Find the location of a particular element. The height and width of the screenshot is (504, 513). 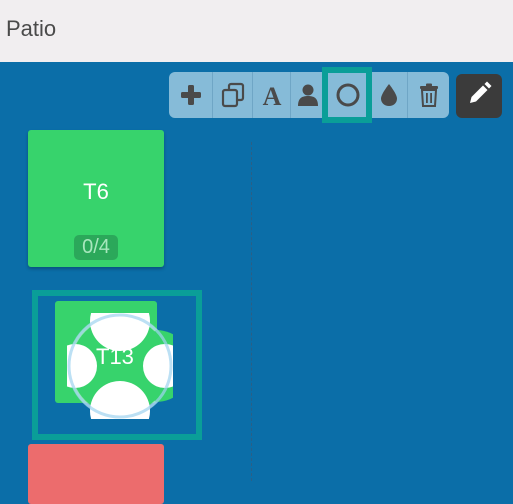

selection-box is located at coordinates (117, 365).